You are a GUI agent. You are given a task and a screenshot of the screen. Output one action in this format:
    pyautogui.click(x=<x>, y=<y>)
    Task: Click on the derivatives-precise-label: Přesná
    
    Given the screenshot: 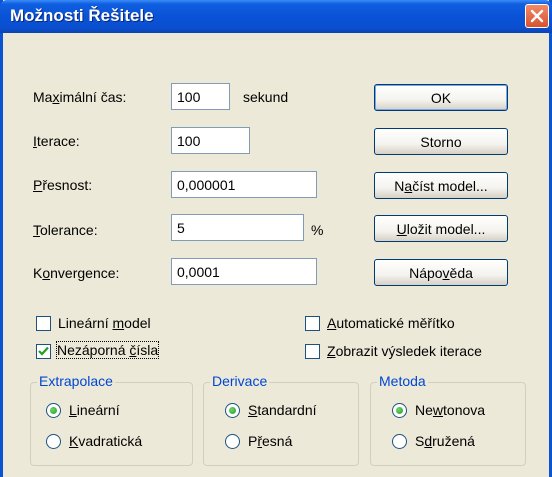 What is the action you would take?
    pyautogui.click(x=270, y=441)
    